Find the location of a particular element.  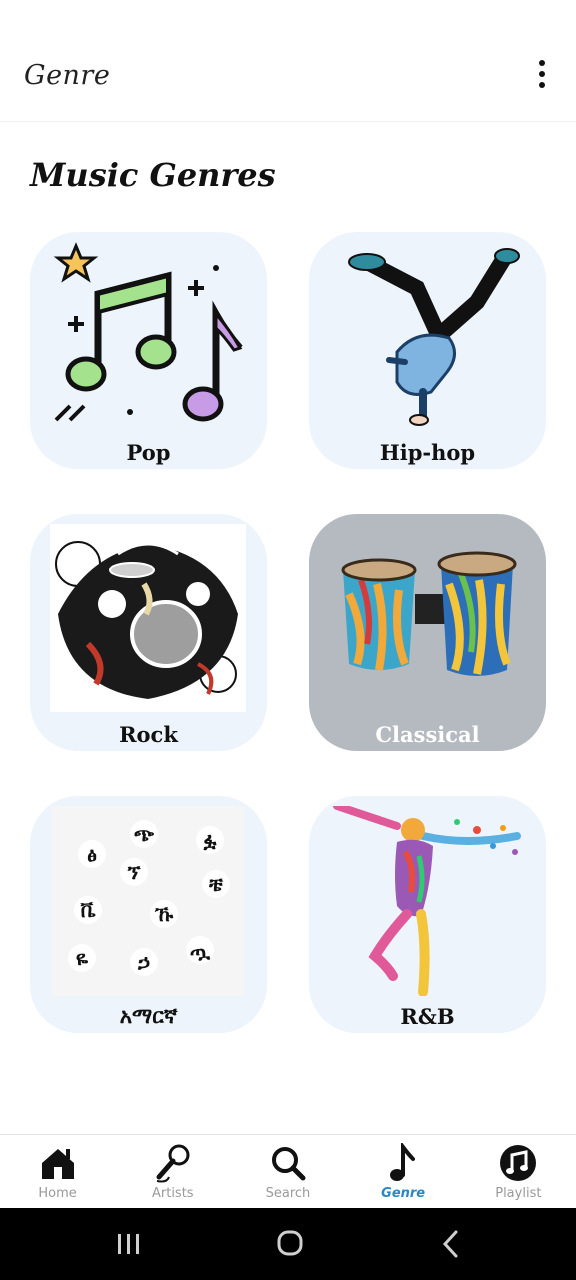

svg-text: ጧ is located at coordinates (200, 950).